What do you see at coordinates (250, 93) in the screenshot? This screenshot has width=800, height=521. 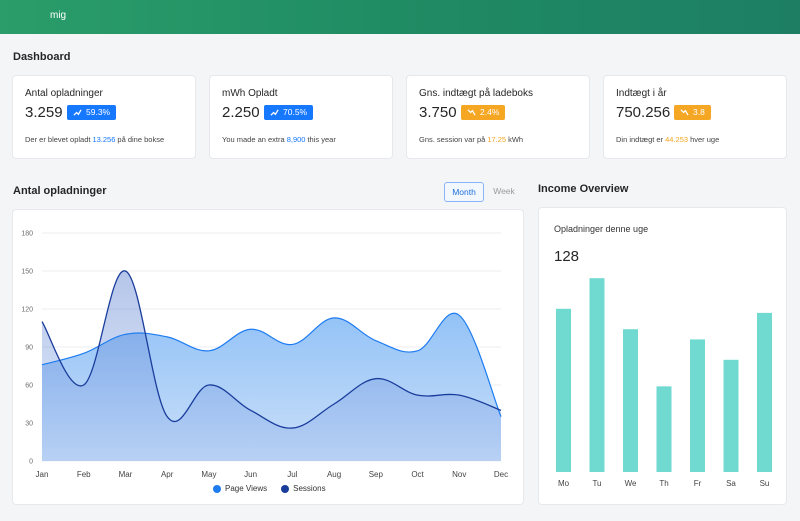 I see `stat-label: mWh Opladt` at bounding box center [250, 93].